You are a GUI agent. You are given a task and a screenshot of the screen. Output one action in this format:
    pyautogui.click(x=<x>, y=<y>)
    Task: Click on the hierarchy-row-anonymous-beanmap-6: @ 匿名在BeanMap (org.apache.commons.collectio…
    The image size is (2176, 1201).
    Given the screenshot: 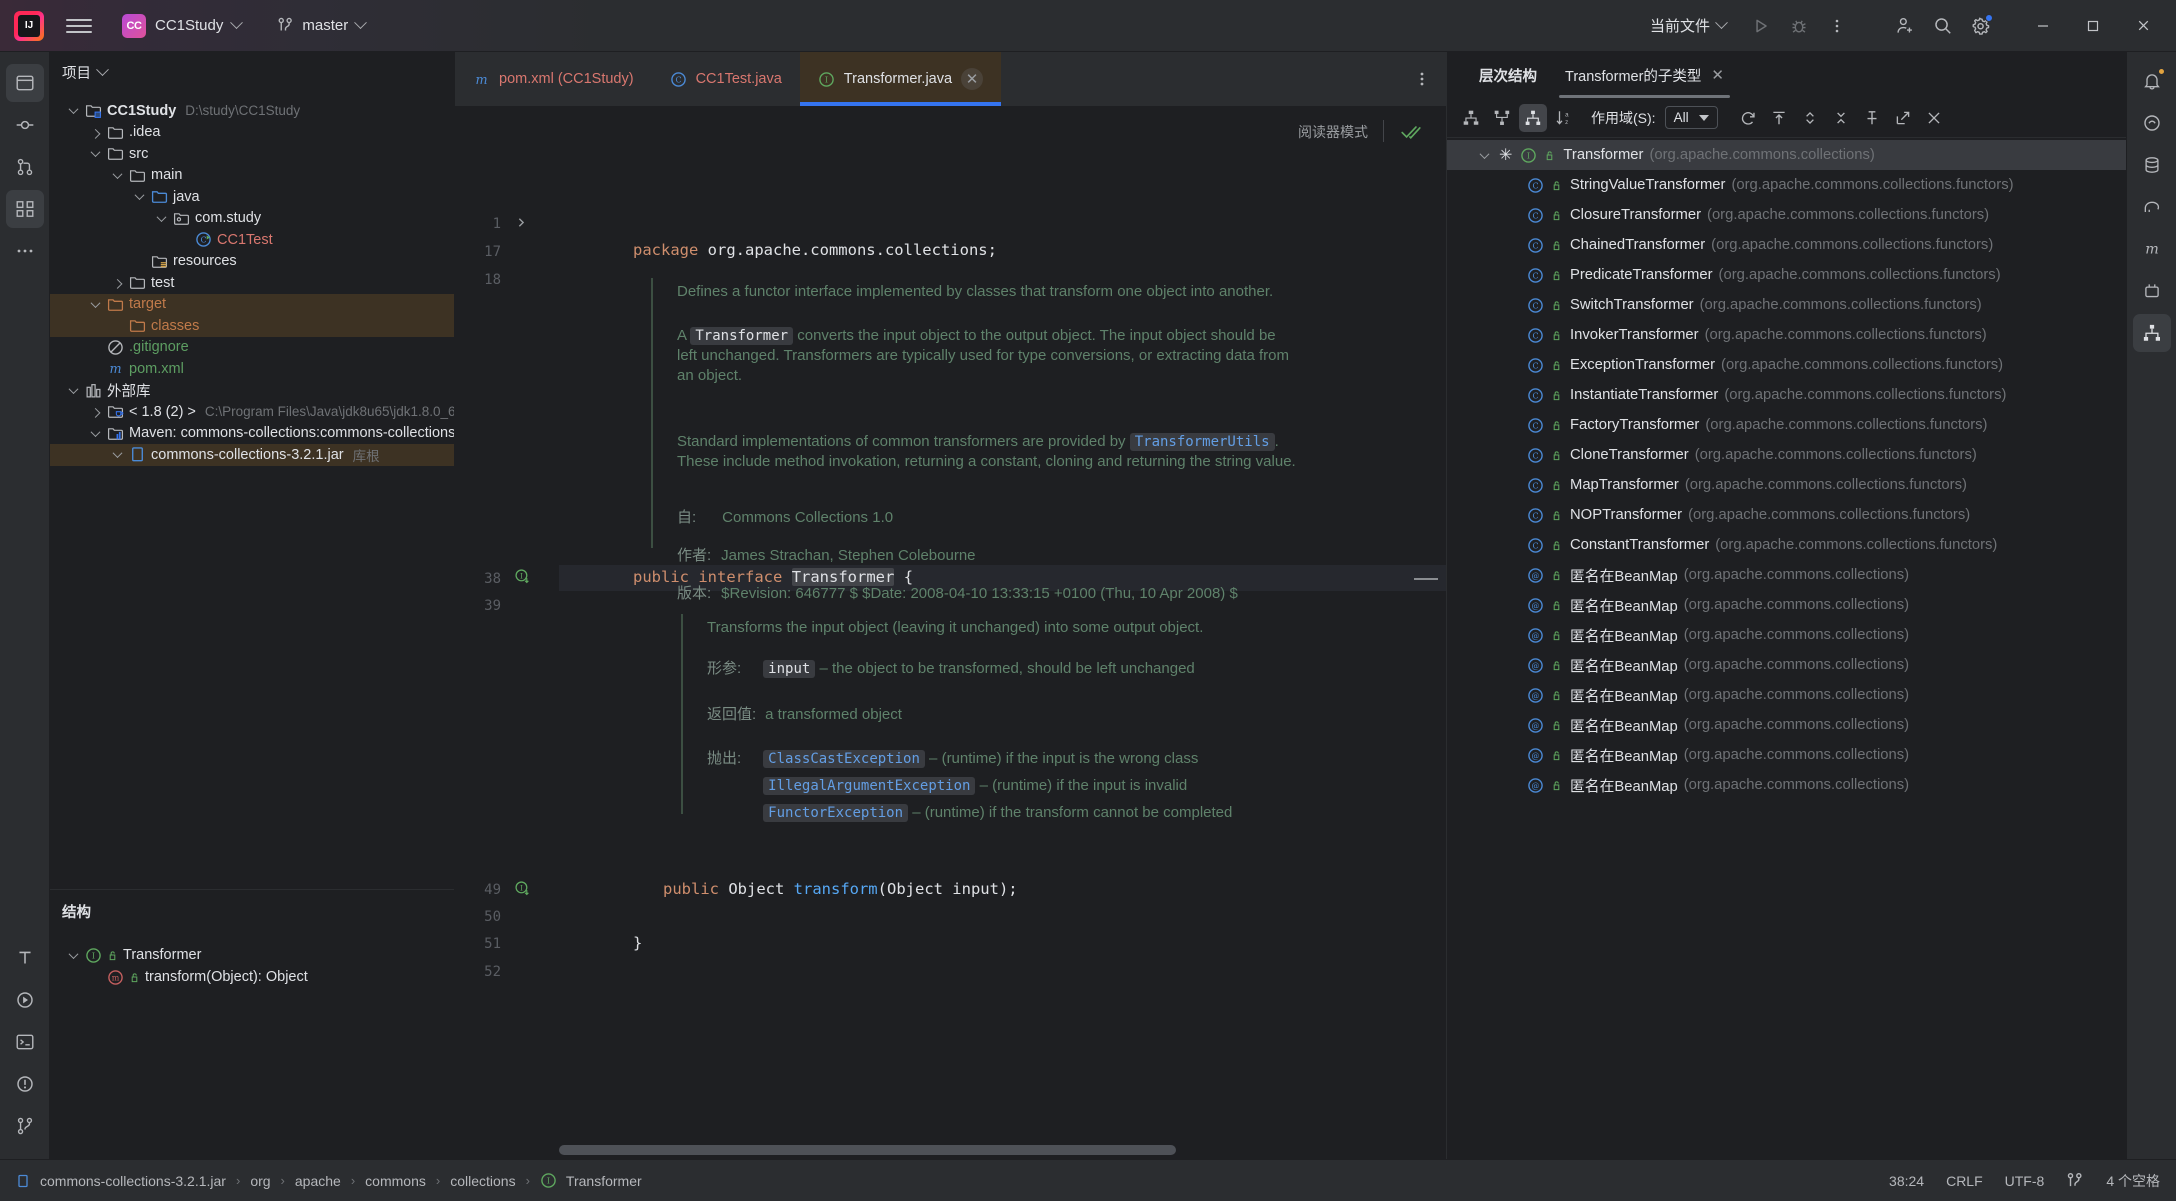 What is the action you would take?
    pyautogui.click(x=1786, y=725)
    